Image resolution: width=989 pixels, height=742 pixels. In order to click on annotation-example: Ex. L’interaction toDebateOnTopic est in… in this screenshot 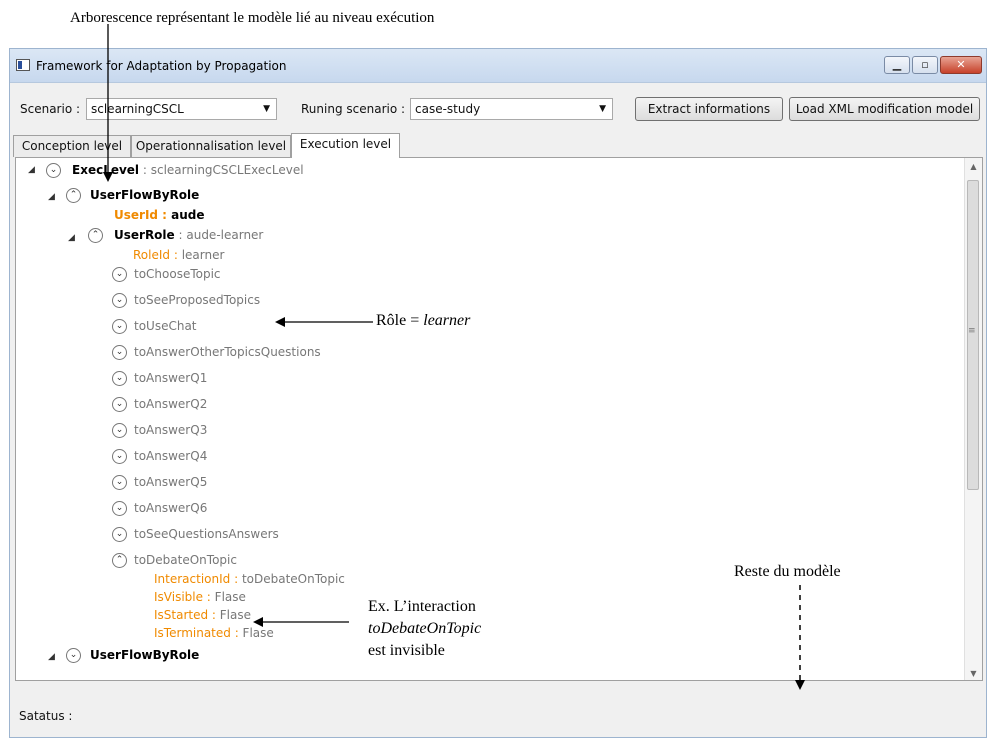, I will do `click(425, 628)`.